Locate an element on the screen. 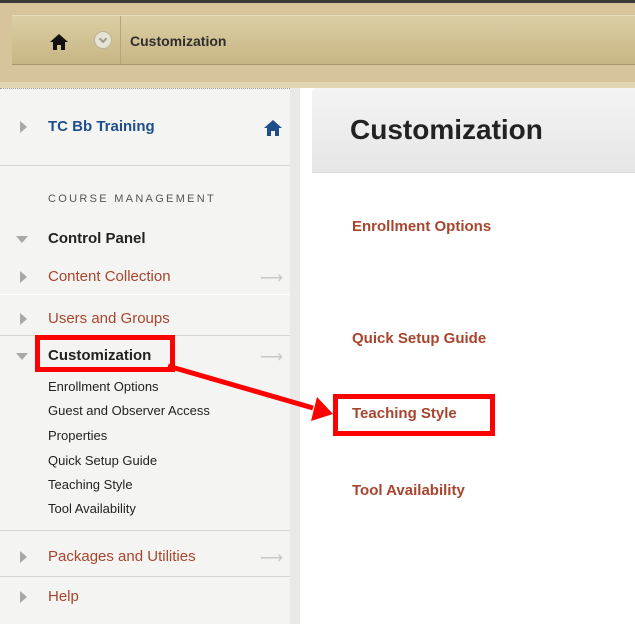 The width and height of the screenshot is (635, 624). sidebar-item-content-collection: Content Collection ⟶ is located at coordinates (145, 277).